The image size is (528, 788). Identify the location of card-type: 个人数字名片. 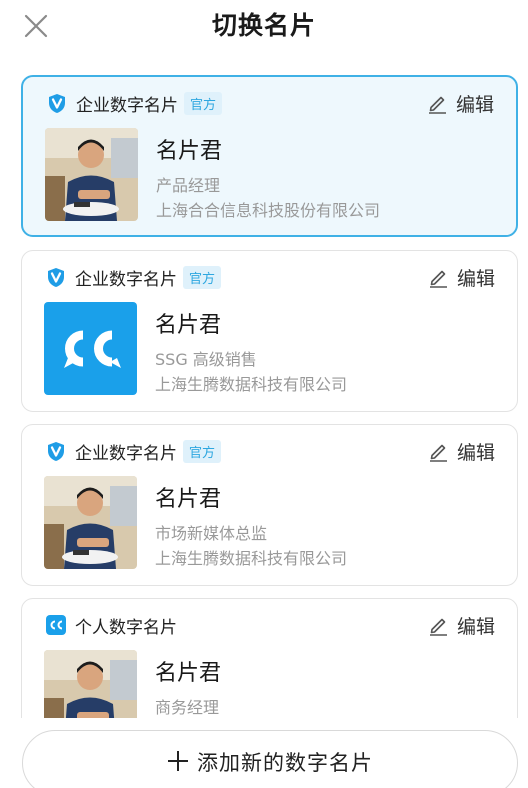
(111, 625).